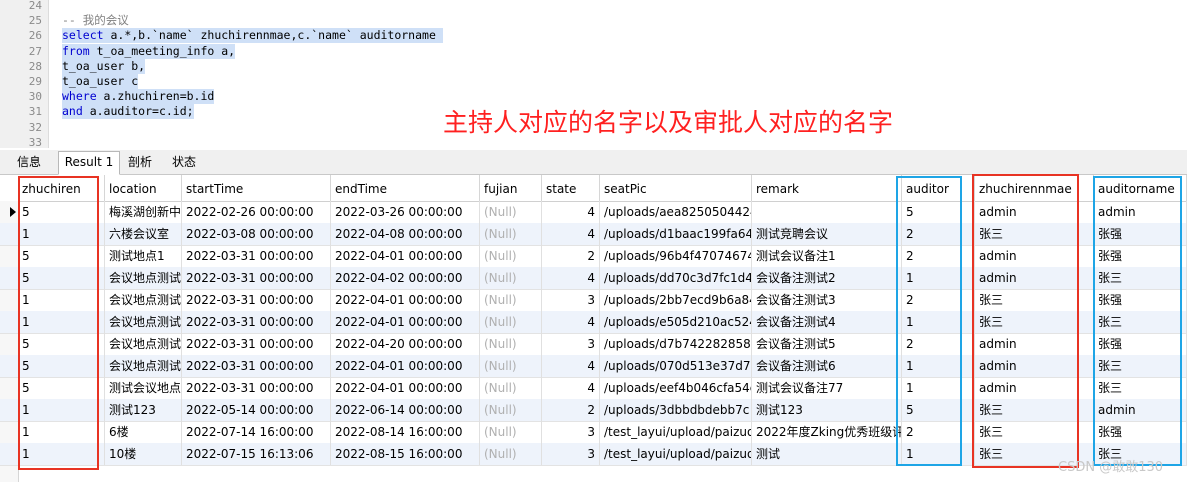 The width and height of the screenshot is (1187, 482). I want to click on cell-endtime: 2022-04-08 00:00:00, so click(405, 234).